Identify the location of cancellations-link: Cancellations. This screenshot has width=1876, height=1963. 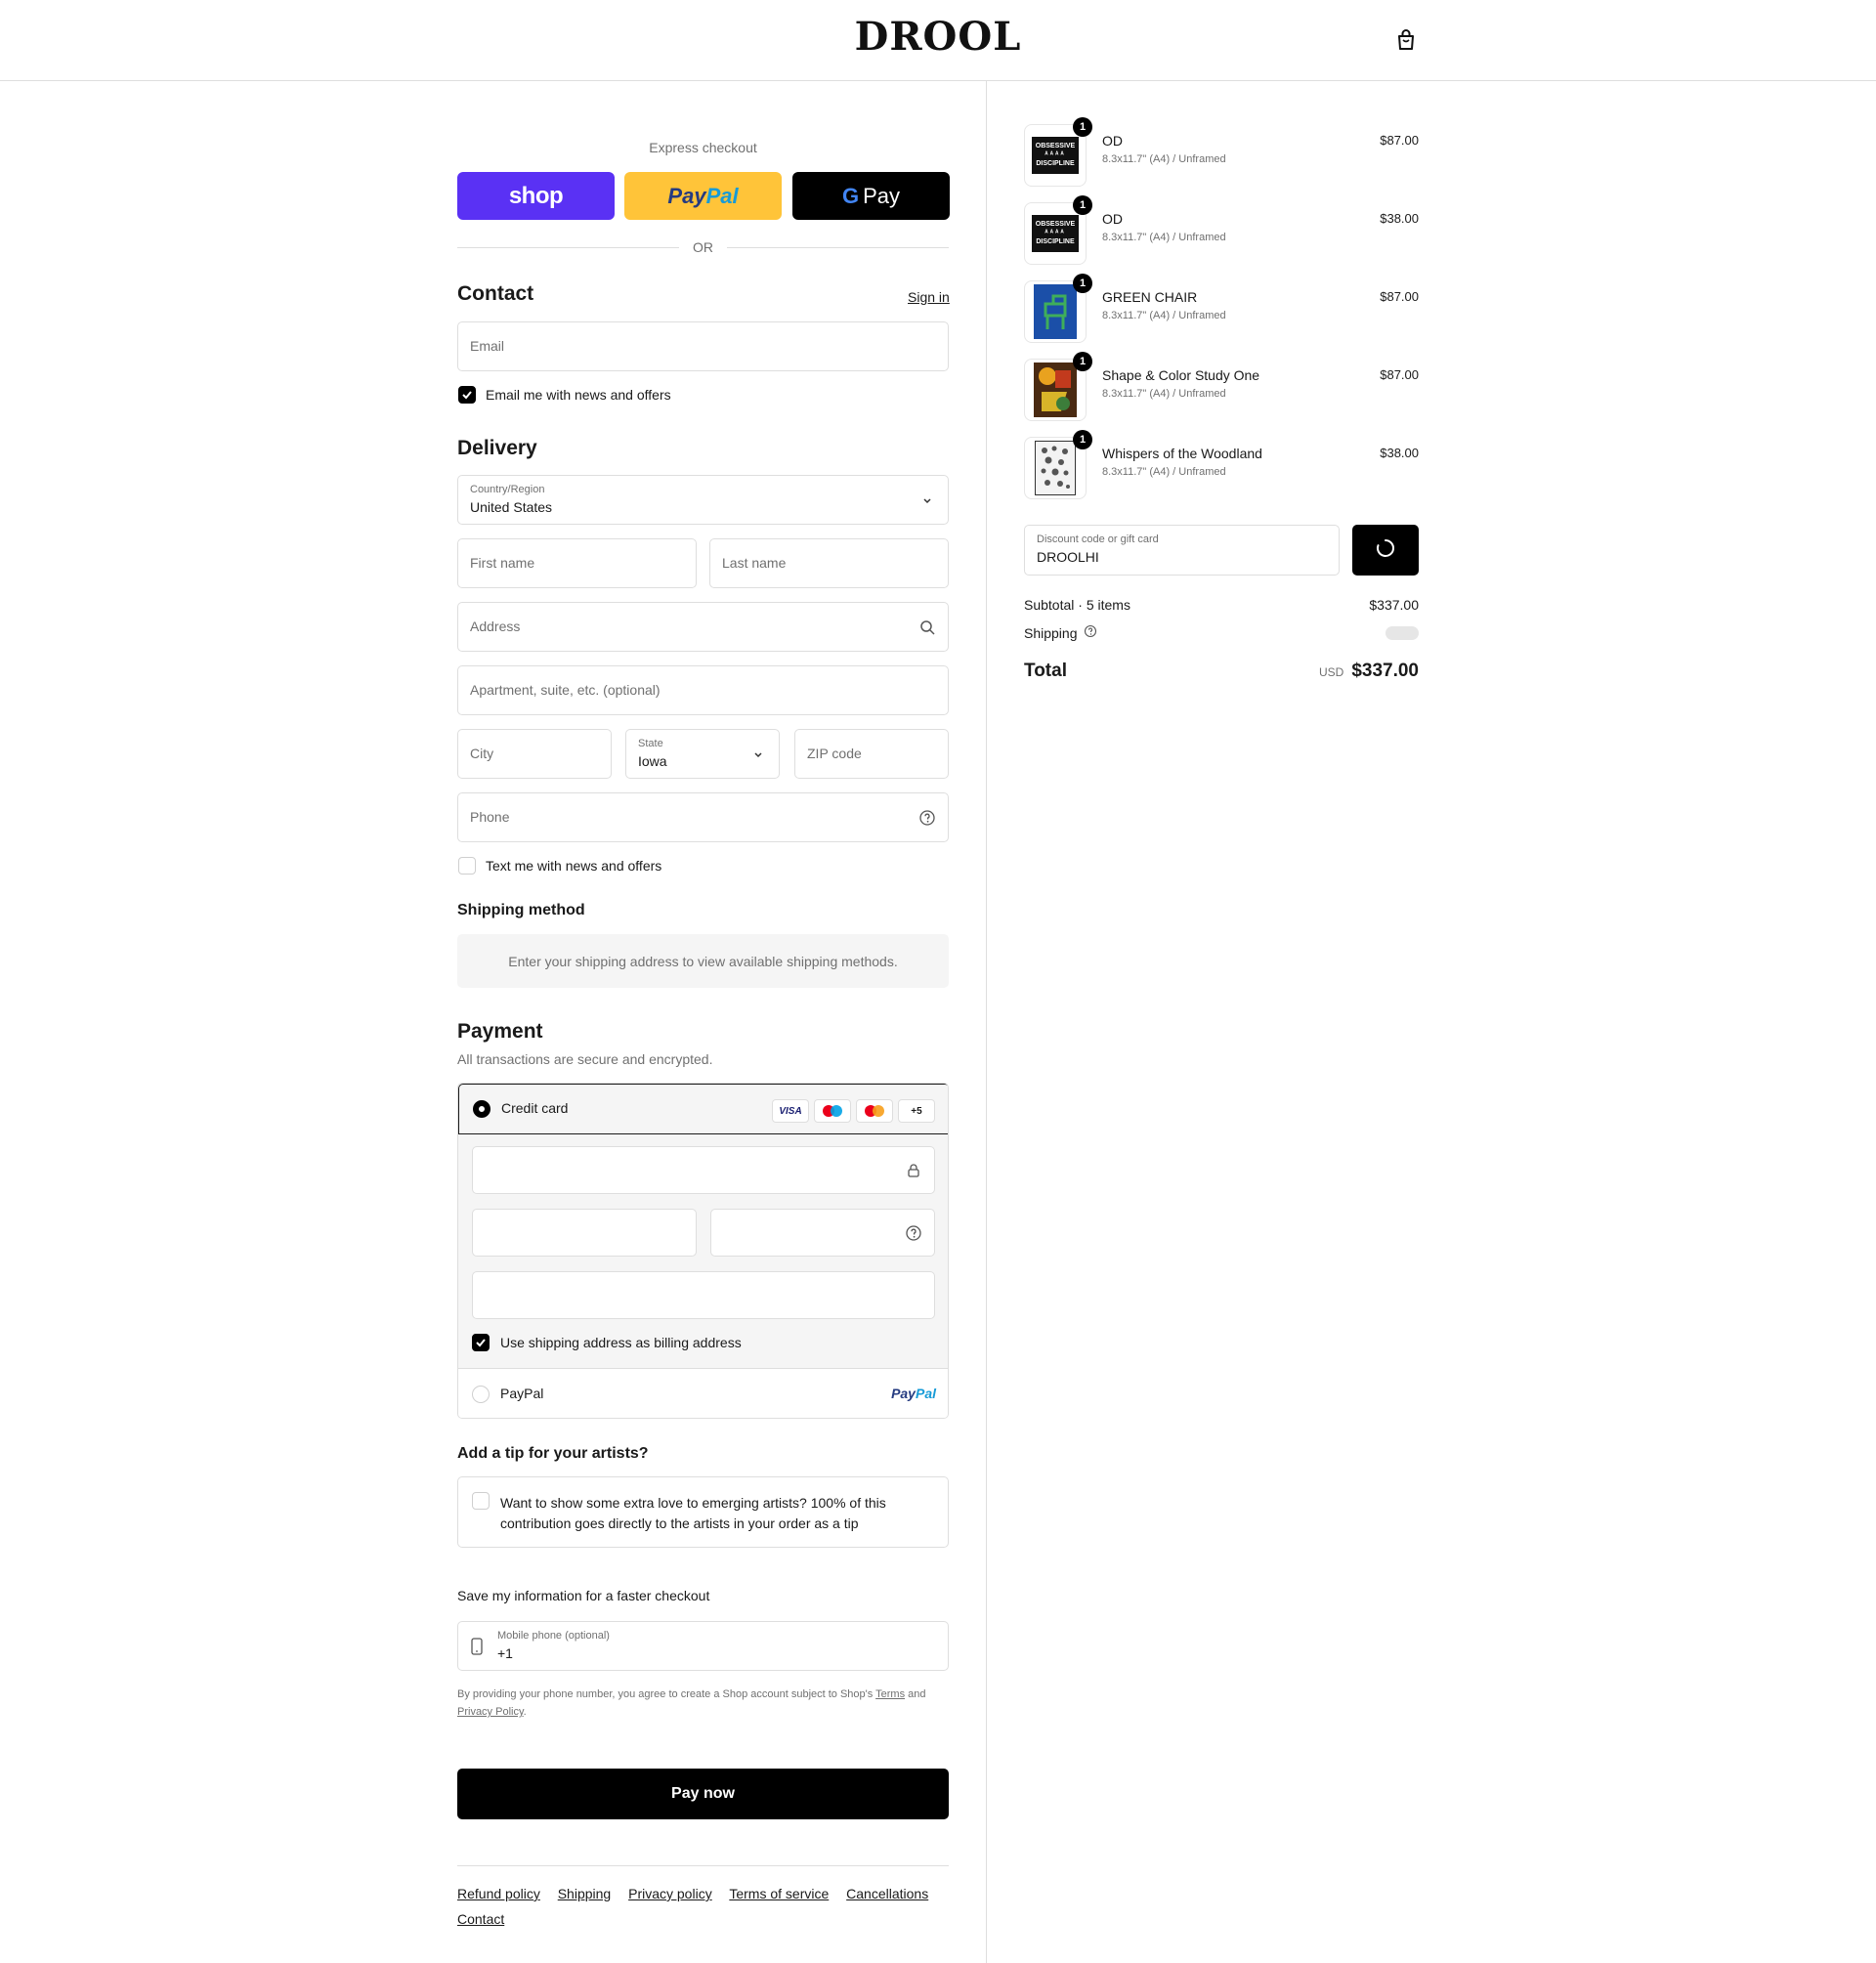
(887, 1893).